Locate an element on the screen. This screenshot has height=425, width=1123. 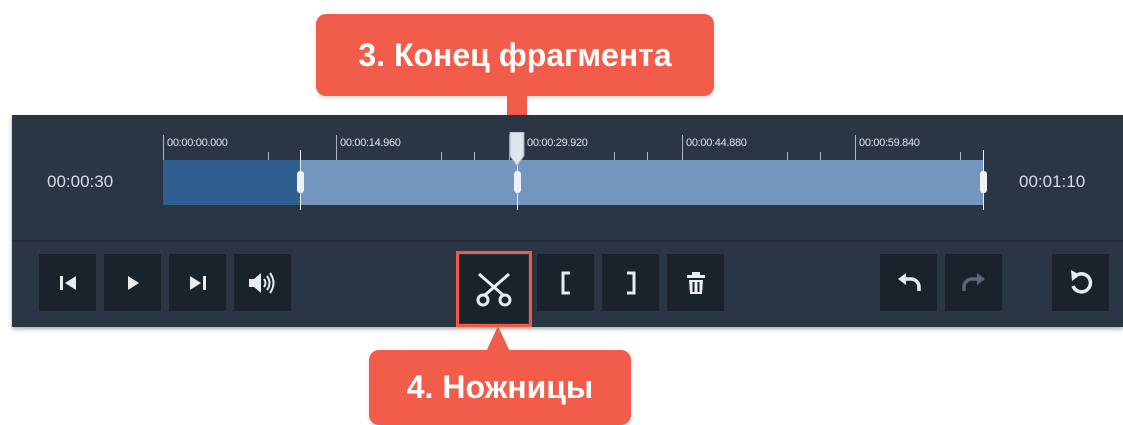
previous-button is located at coordinates (67, 282).